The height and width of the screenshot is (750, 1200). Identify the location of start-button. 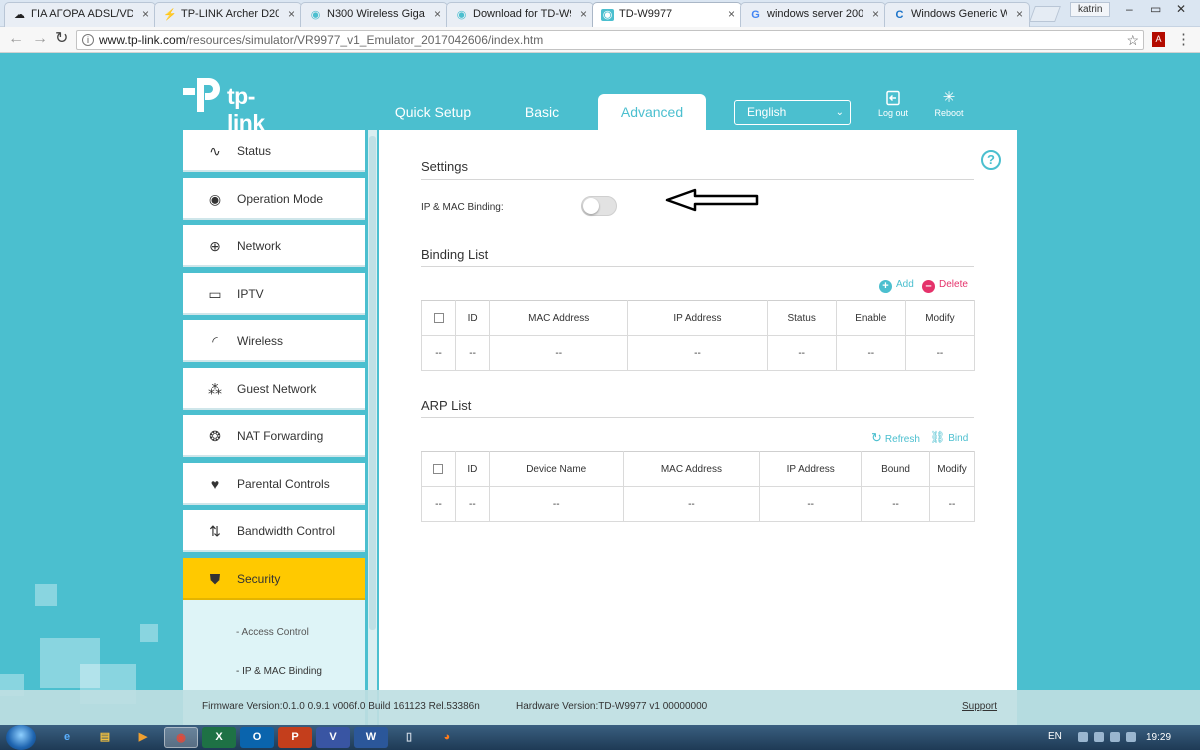
(21, 737).